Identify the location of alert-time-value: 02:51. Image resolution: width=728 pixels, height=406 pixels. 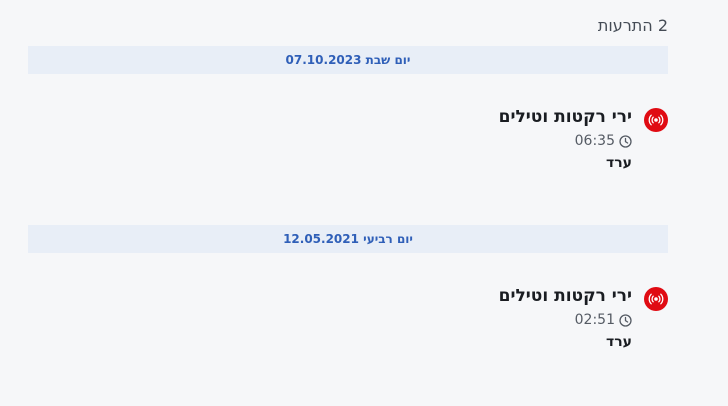
(594, 320).